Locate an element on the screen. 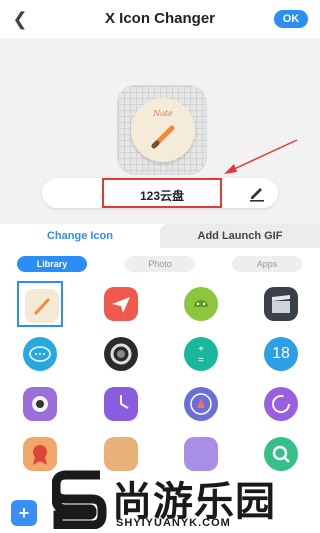  calendar-icon: 18 is located at coordinates (281, 354).